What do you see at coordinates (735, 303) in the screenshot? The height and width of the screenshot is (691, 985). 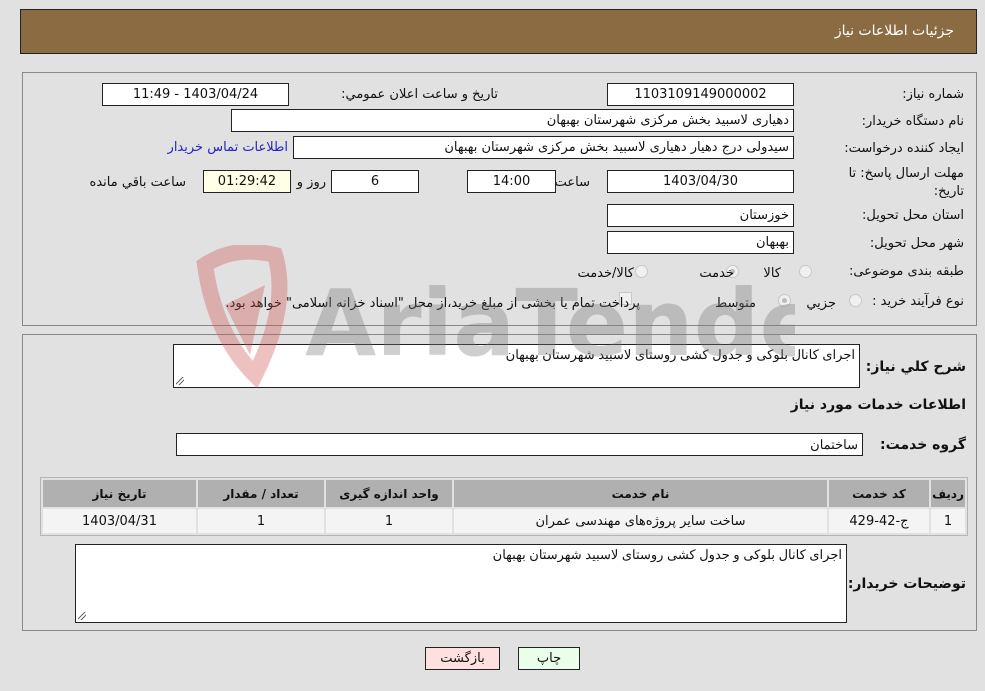 I see `purchase-type-option-medium: متوسط` at bounding box center [735, 303].